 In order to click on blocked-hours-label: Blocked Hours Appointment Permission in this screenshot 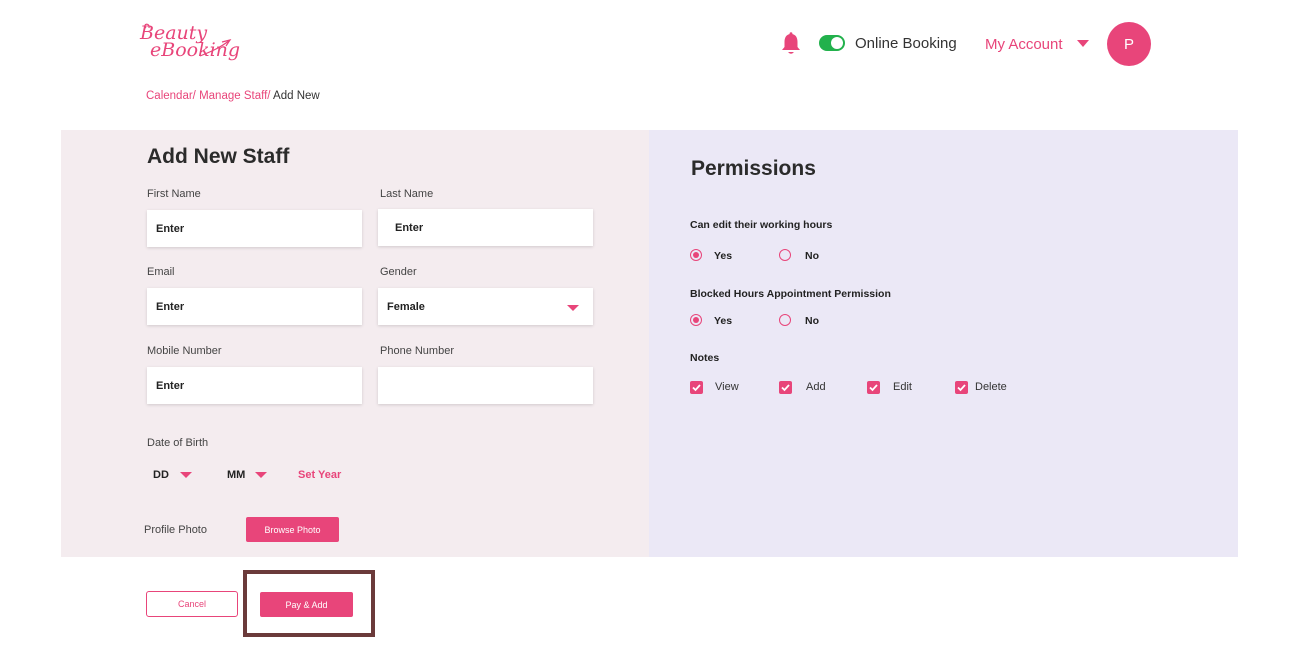, I will do `click(790, 294)`.